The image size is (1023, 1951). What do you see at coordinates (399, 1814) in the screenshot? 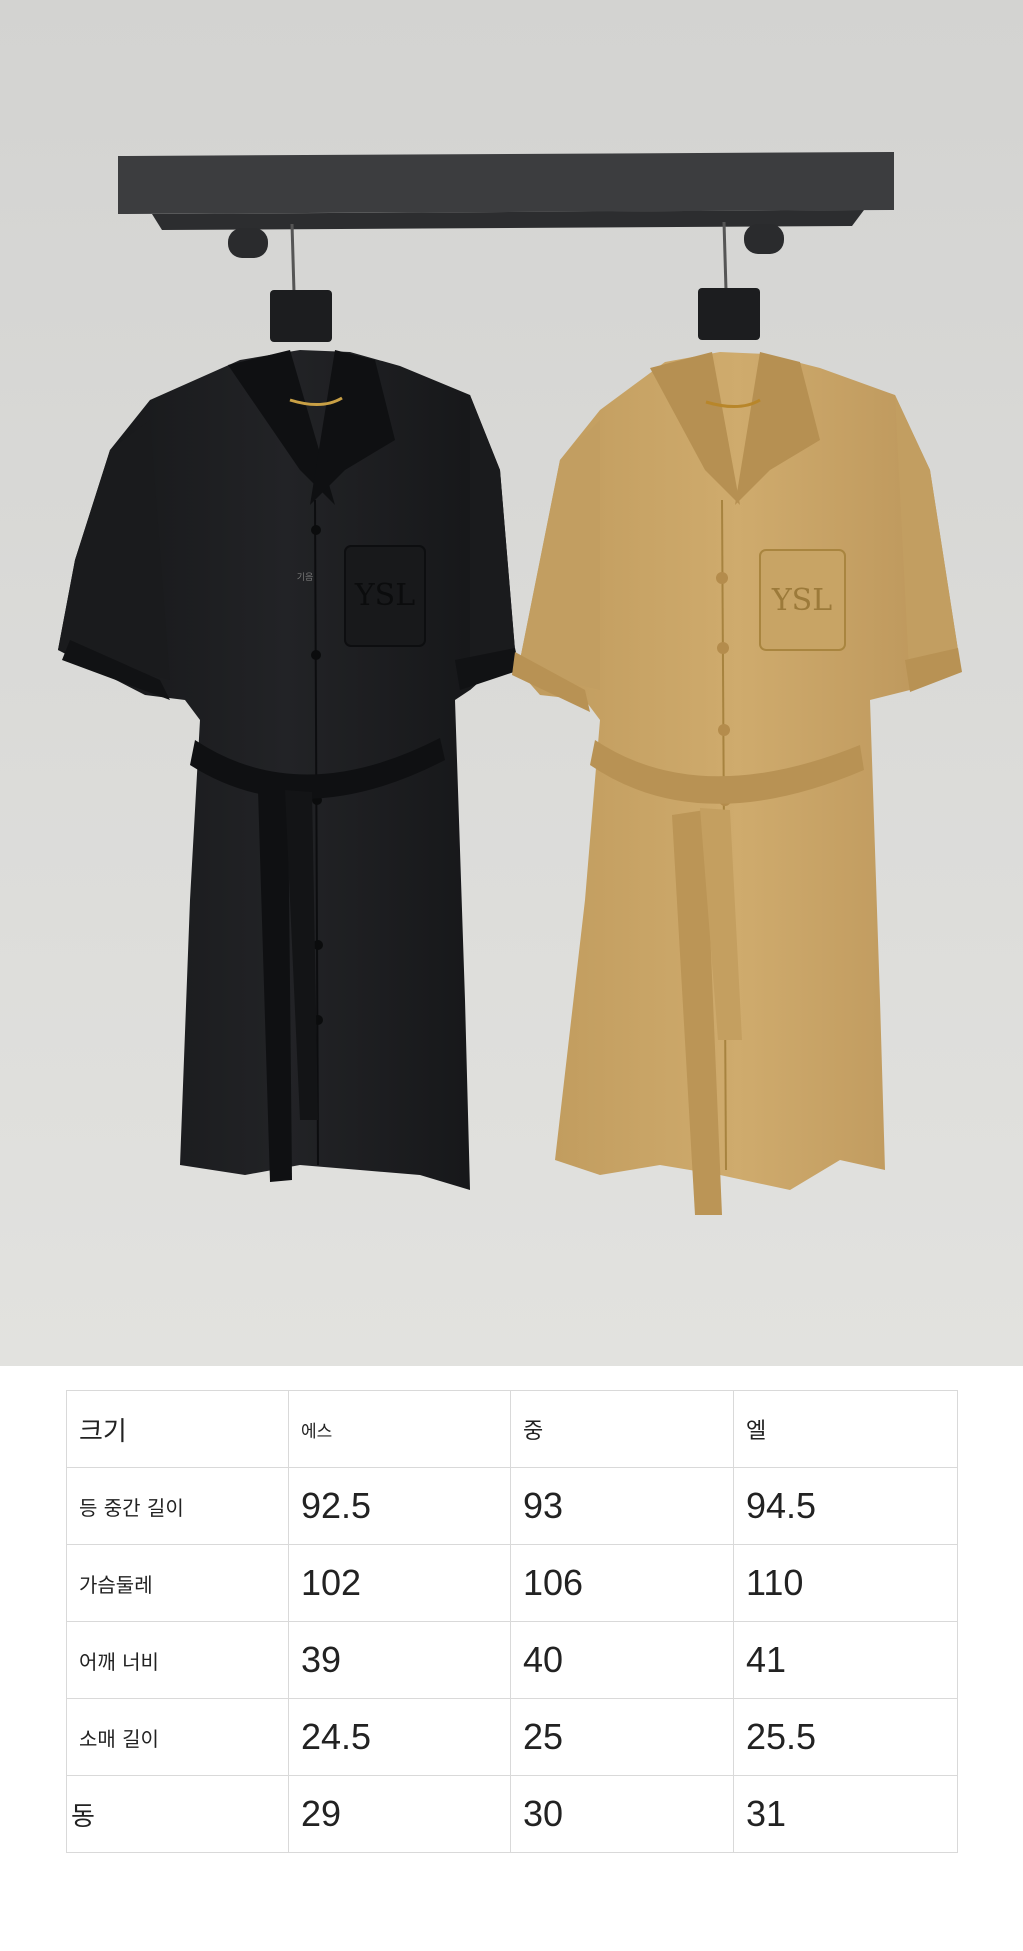
I see `cell-value: 29` at bounding box center [399, 1814].